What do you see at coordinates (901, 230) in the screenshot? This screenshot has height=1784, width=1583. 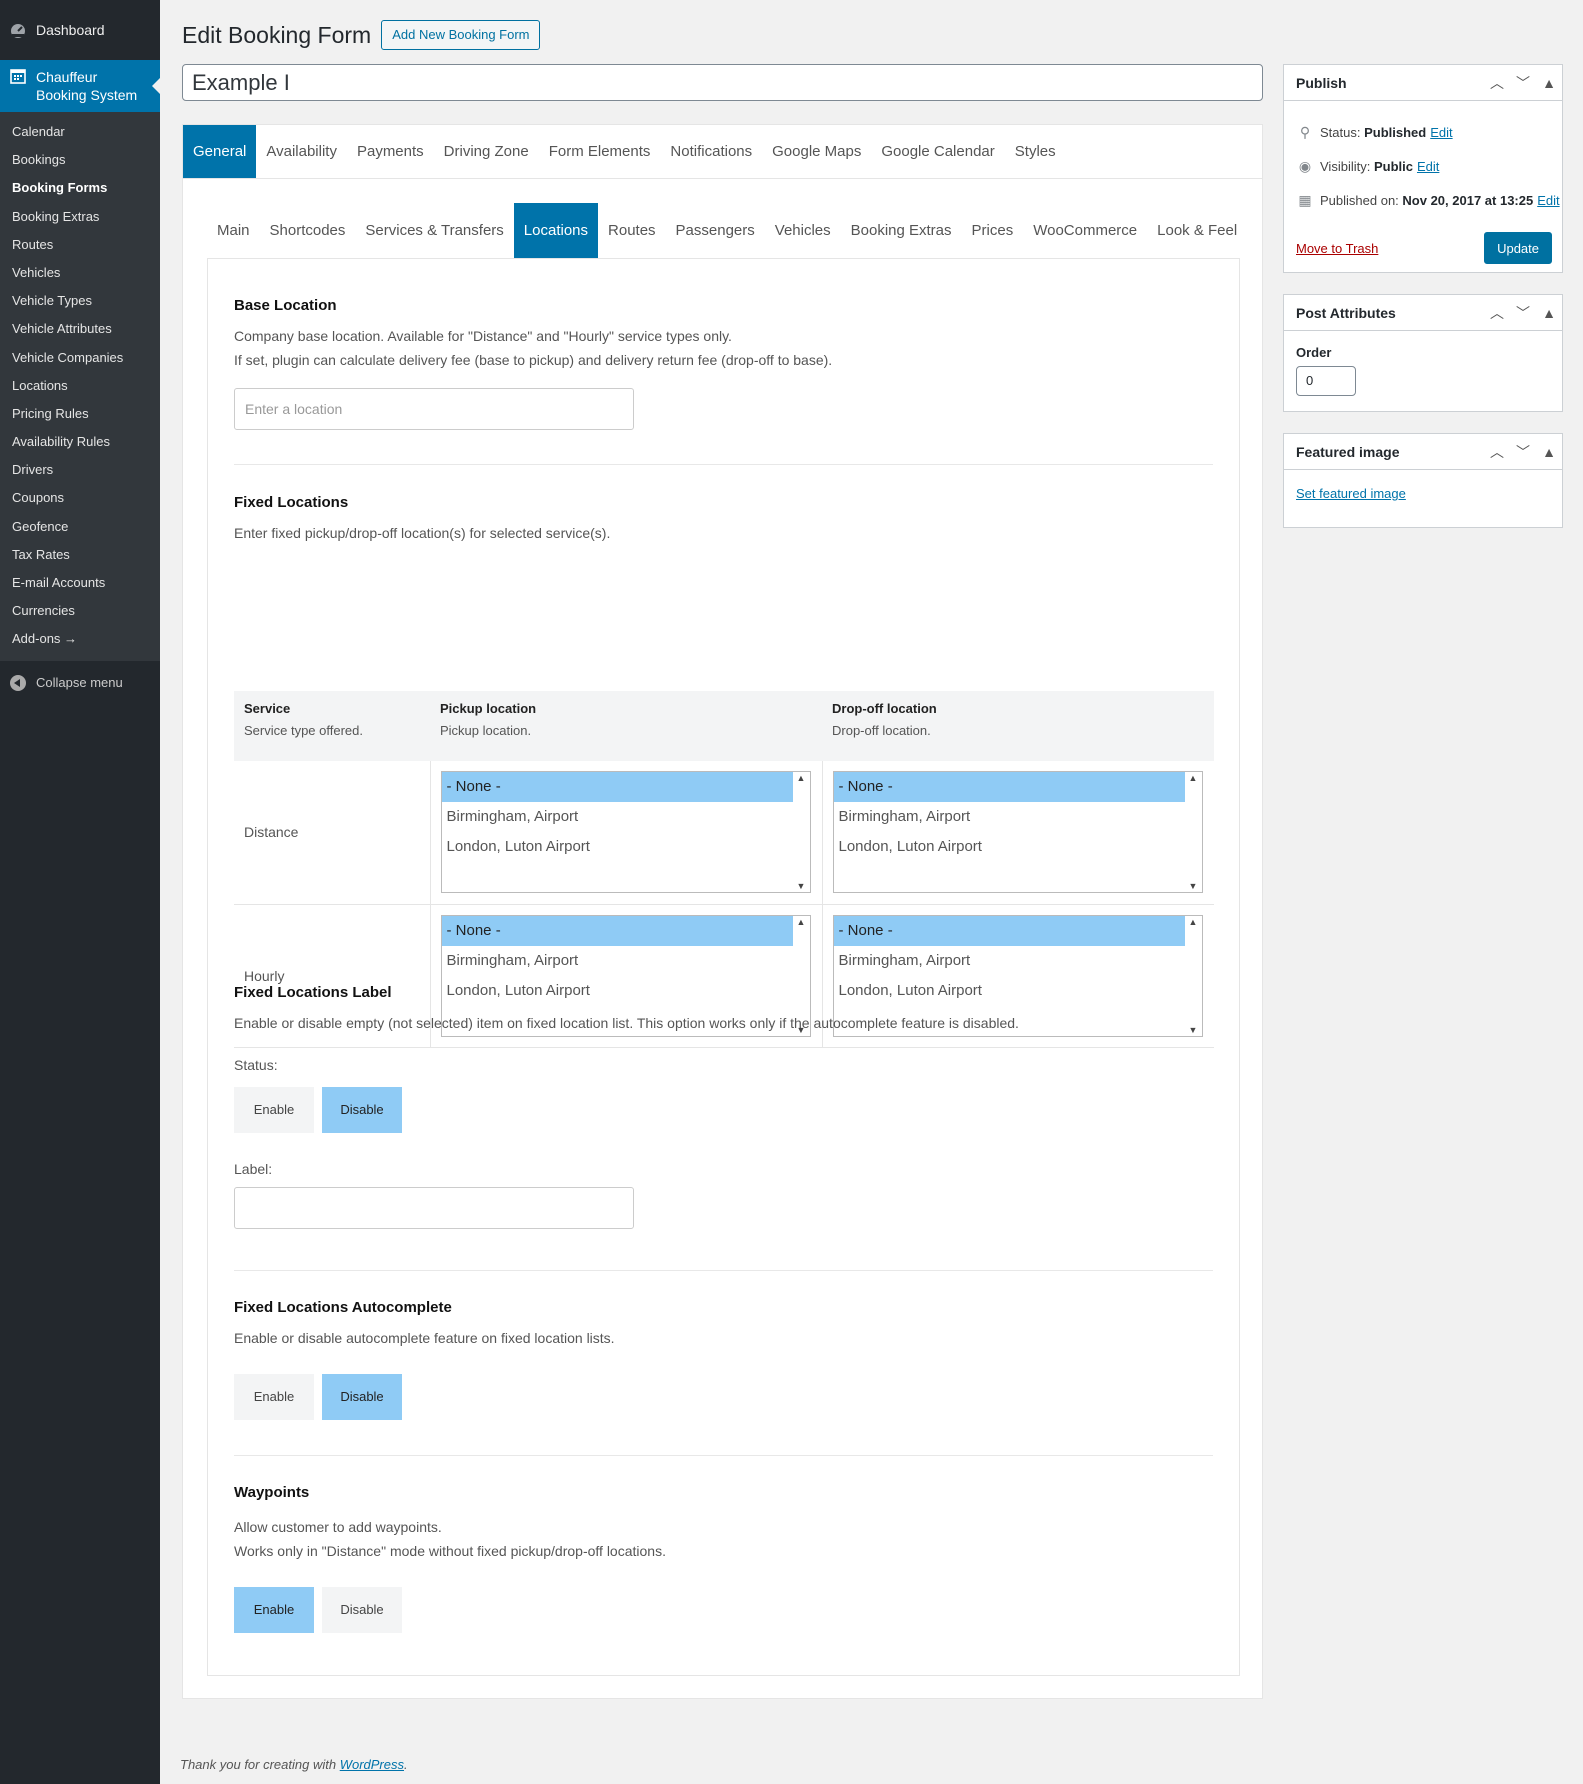 I see `subtab-booking-extras: Booking Extras` at bounding box center [901, 230].